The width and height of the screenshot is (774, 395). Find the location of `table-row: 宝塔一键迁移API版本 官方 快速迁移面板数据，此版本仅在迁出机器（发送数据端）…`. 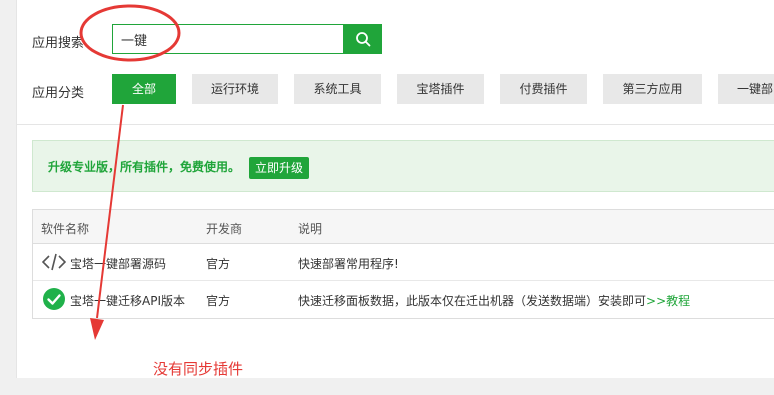

table-row: 宝塔一键迁移API版本 官方 快速迁移面板数据，此版本仅在迁出机器（发送数据端）… is located at coordinates (403, 299).